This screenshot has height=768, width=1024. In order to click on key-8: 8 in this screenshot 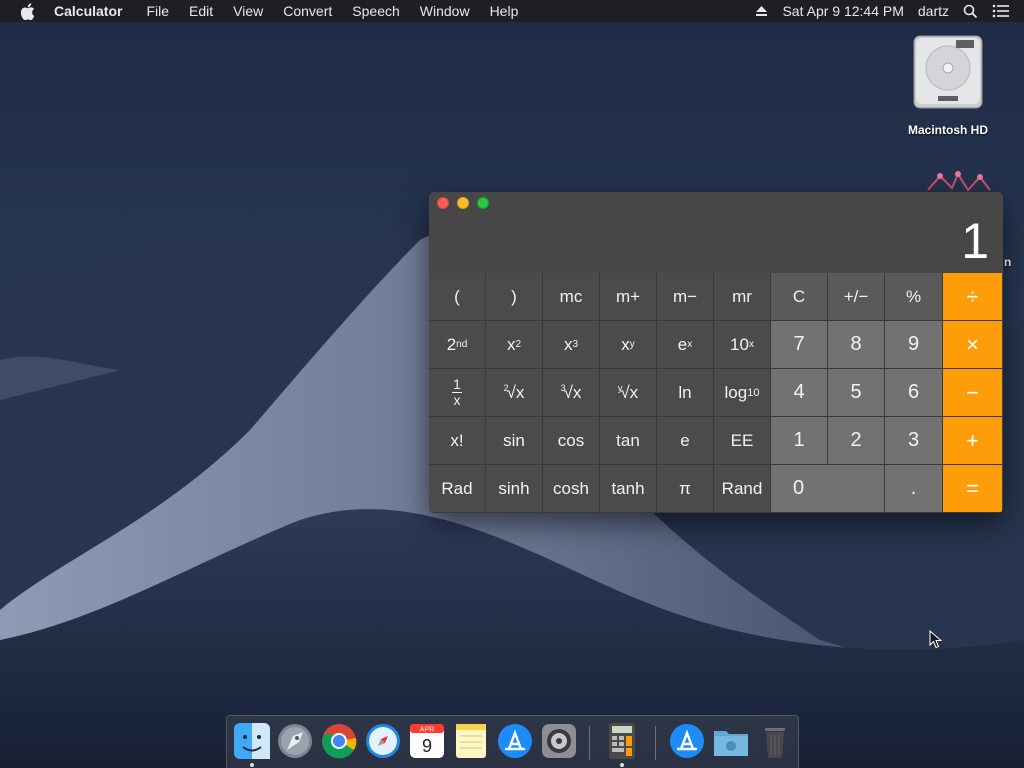, I will do `click(856, 345)`.